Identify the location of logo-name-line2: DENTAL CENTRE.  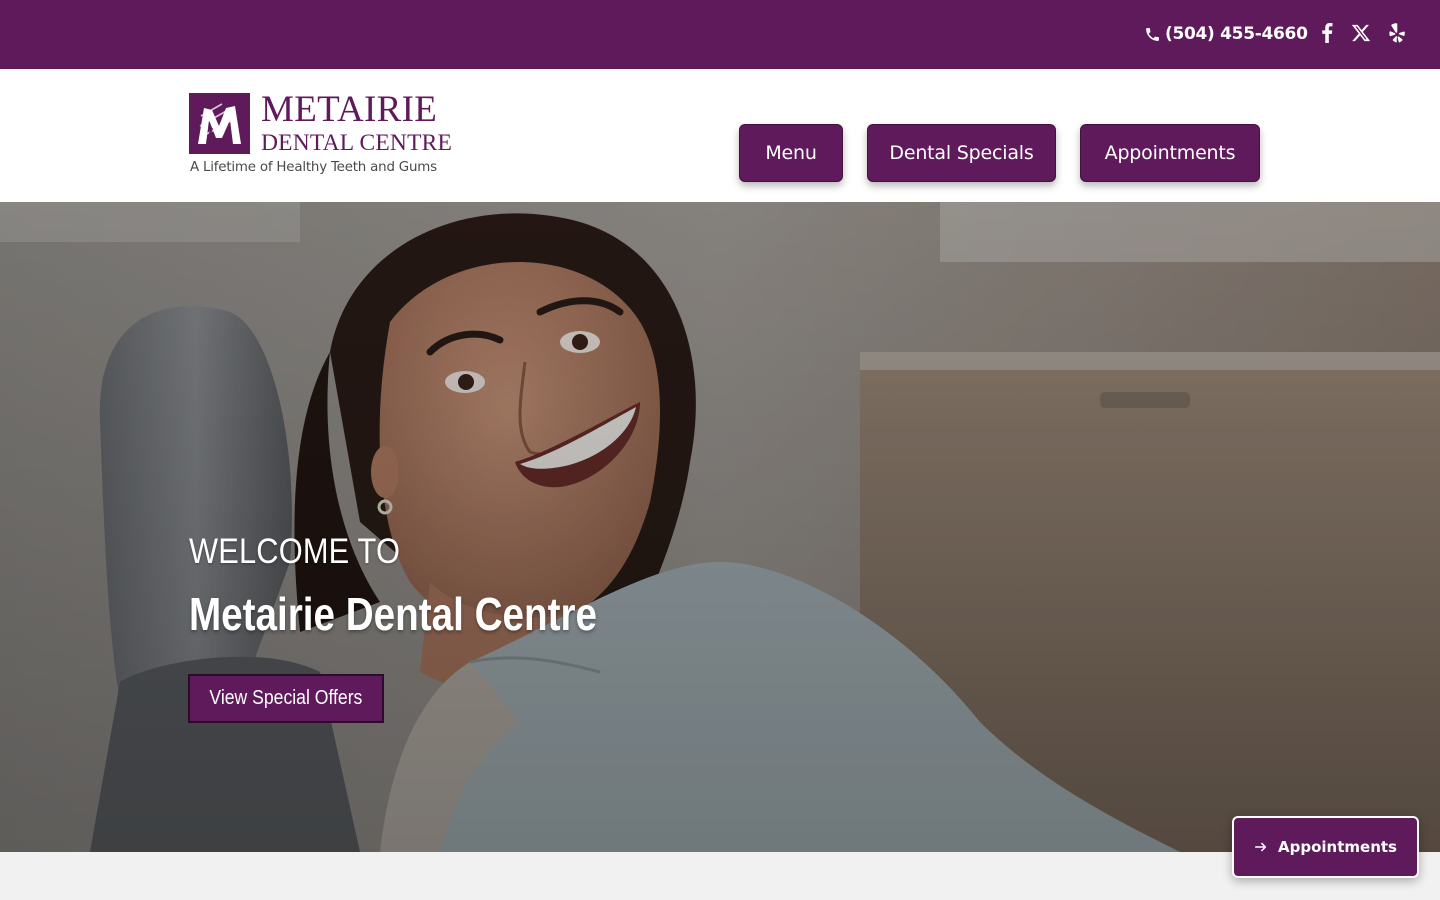
(357, 143).